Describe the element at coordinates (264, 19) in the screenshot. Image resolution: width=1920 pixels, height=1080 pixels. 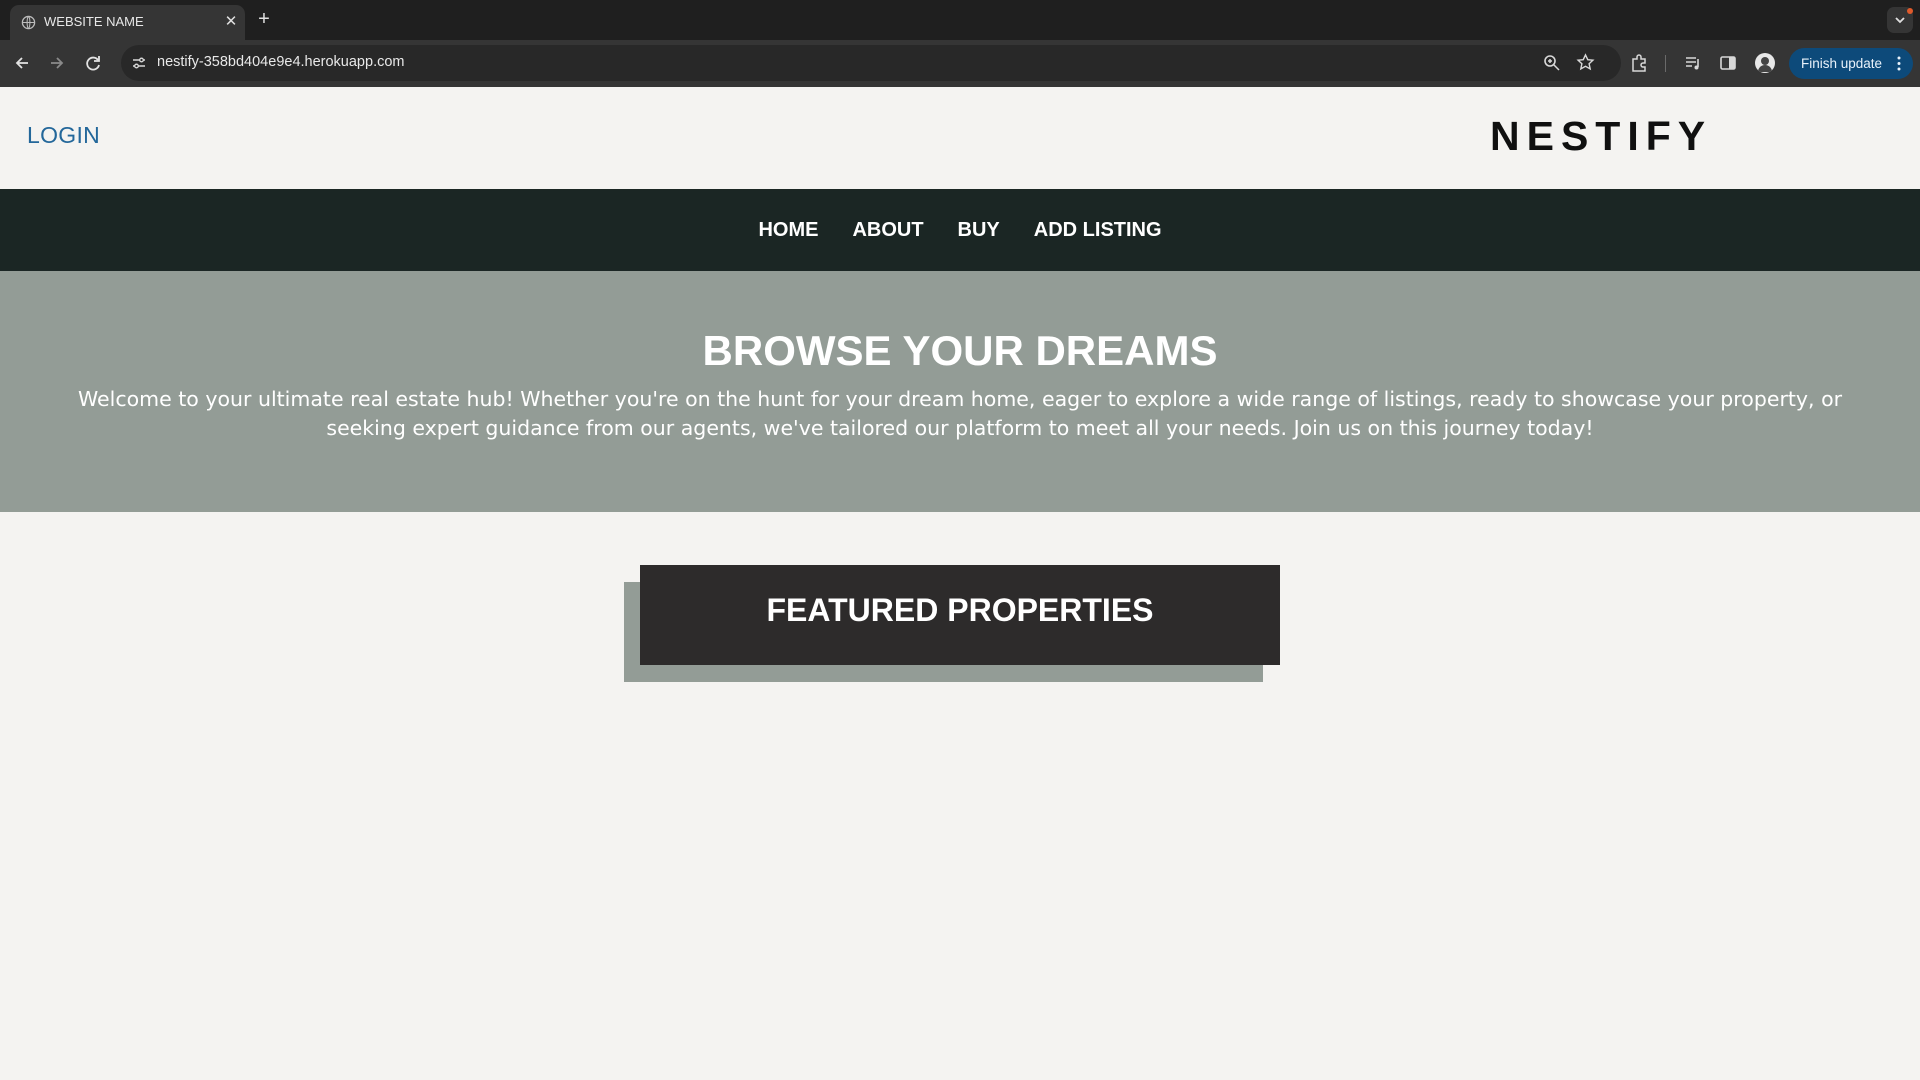
I see `new-tab-icon: +` at that location.